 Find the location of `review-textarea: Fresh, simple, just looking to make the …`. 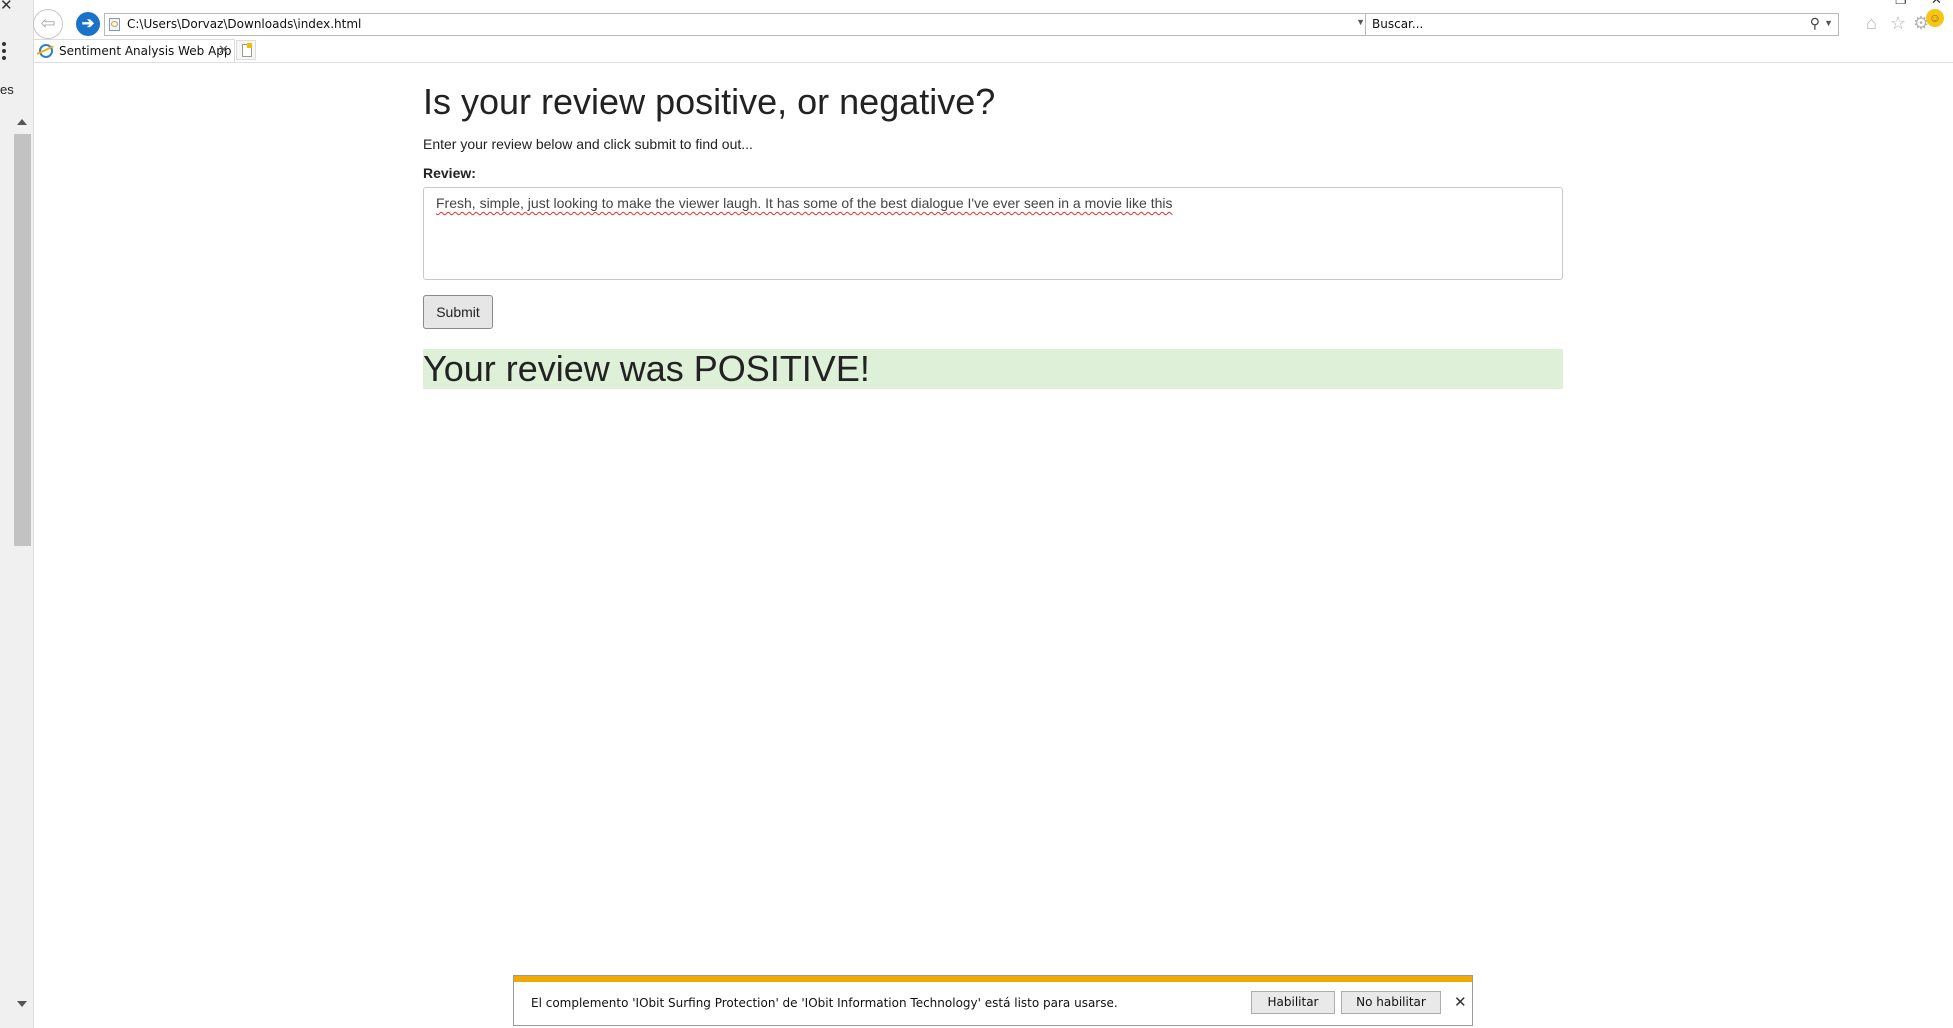

review-textarea: Fresh, simple, just looking to make the … is located at coordinates (993, 233).